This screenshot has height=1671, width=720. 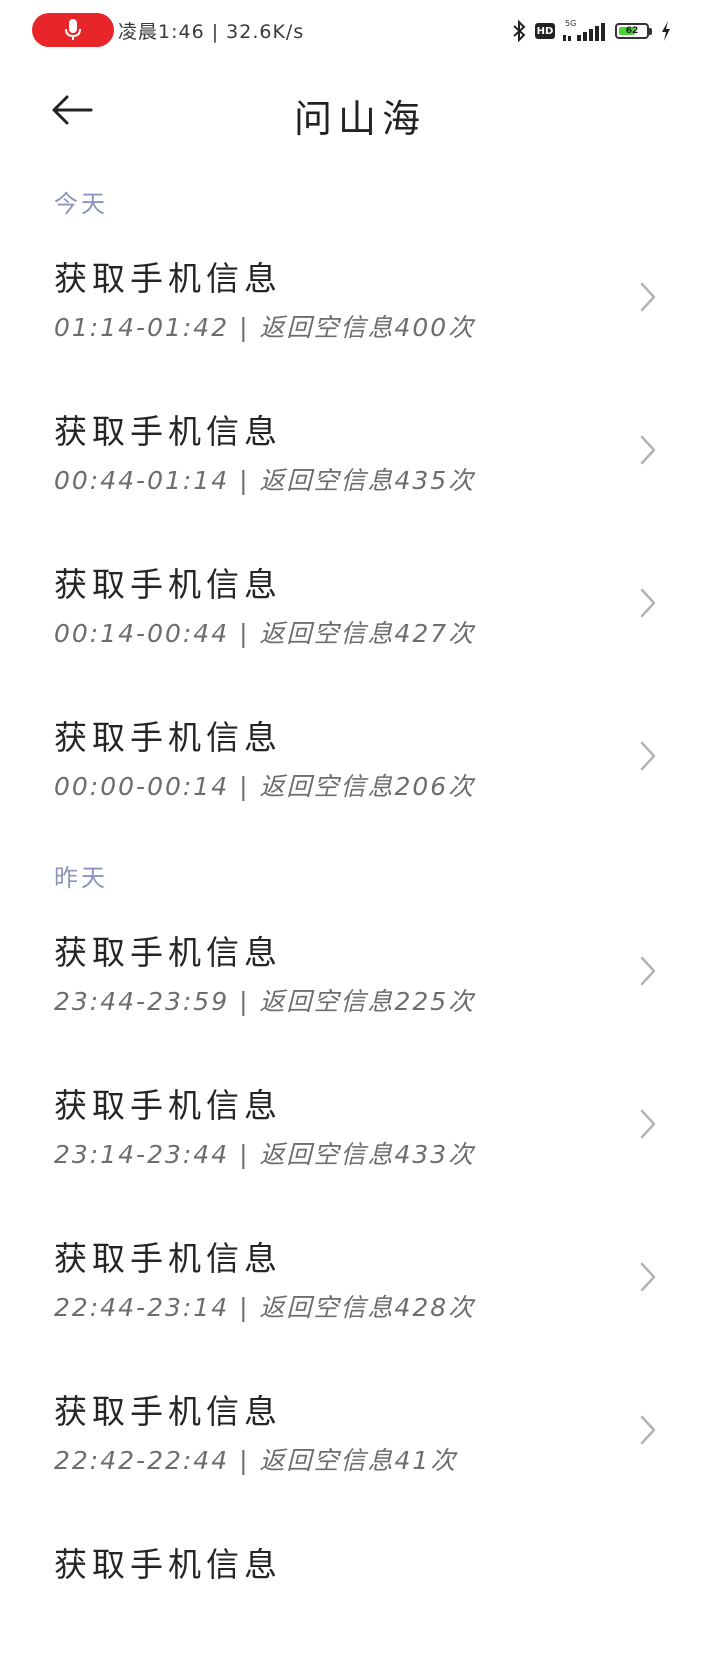 What do you see at coordinates (142, 633) in the screenshot?
I see `time-range: 00:14-00:44` at bounding box center [142, 633].